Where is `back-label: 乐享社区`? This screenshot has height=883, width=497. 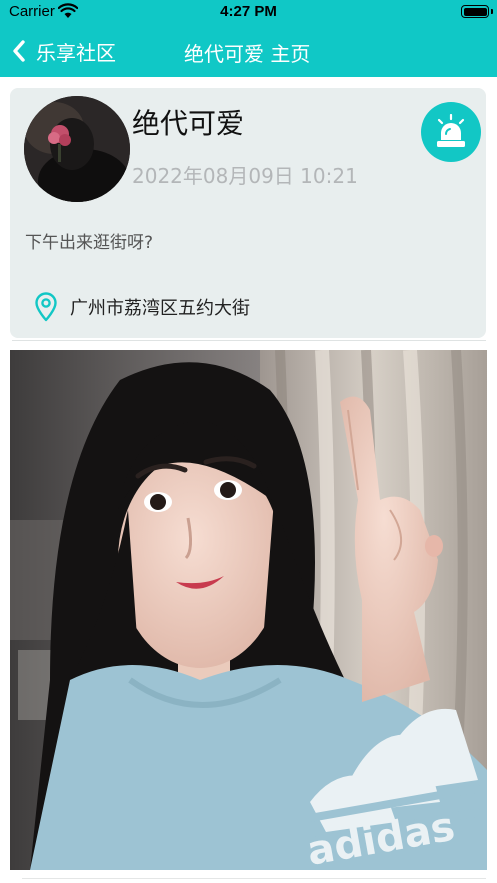
back-label: 乐享社区 is located at coordinates (76, 52).